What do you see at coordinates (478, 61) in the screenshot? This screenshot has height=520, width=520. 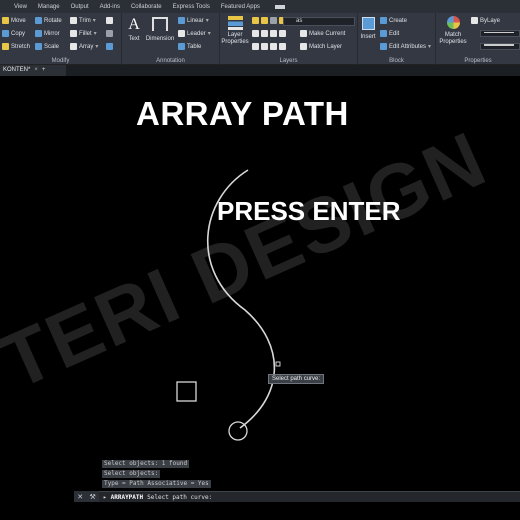 I see `properties-panel-title: Properties` at bounding box center [478, 61].